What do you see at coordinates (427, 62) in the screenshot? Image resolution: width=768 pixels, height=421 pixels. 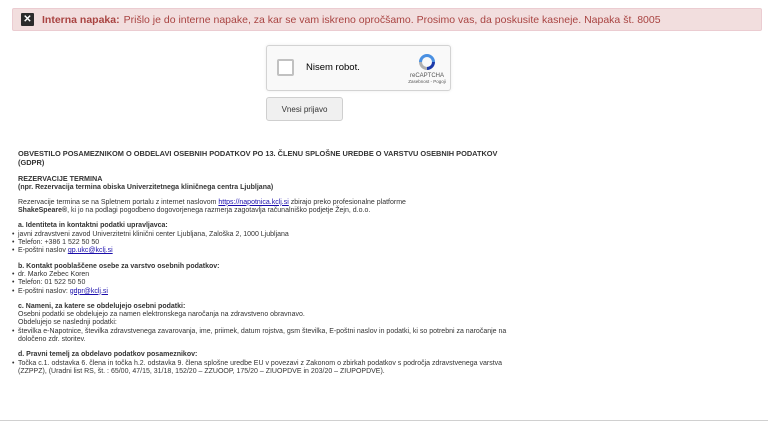 I see `recaptcha-icon` at bounding box center [427, 62].